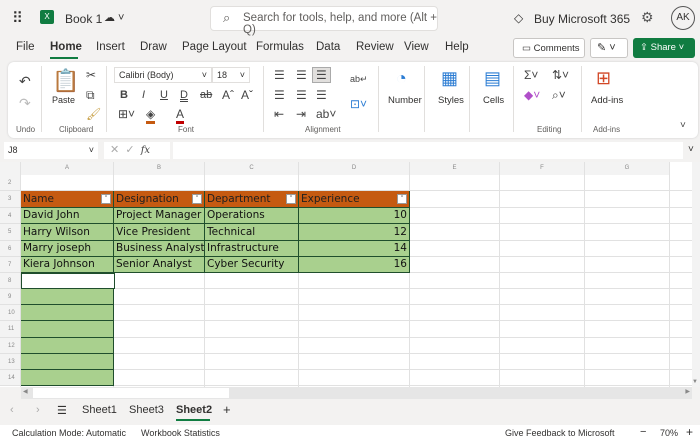 This screenshot has width=700, height=441. Describe the element at coordinates (326, 114) in the screenshot. I see `orientation-icon: ab˅` at that location.